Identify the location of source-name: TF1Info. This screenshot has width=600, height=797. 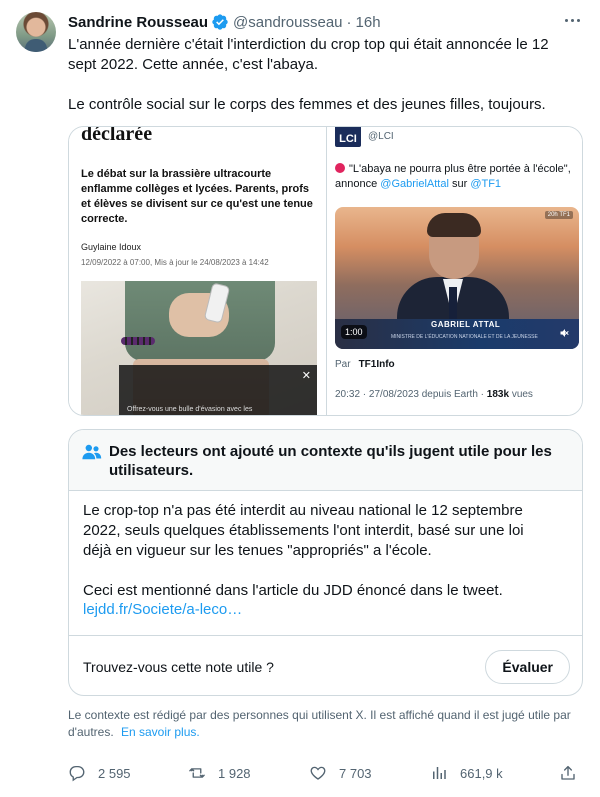
(376, 364).